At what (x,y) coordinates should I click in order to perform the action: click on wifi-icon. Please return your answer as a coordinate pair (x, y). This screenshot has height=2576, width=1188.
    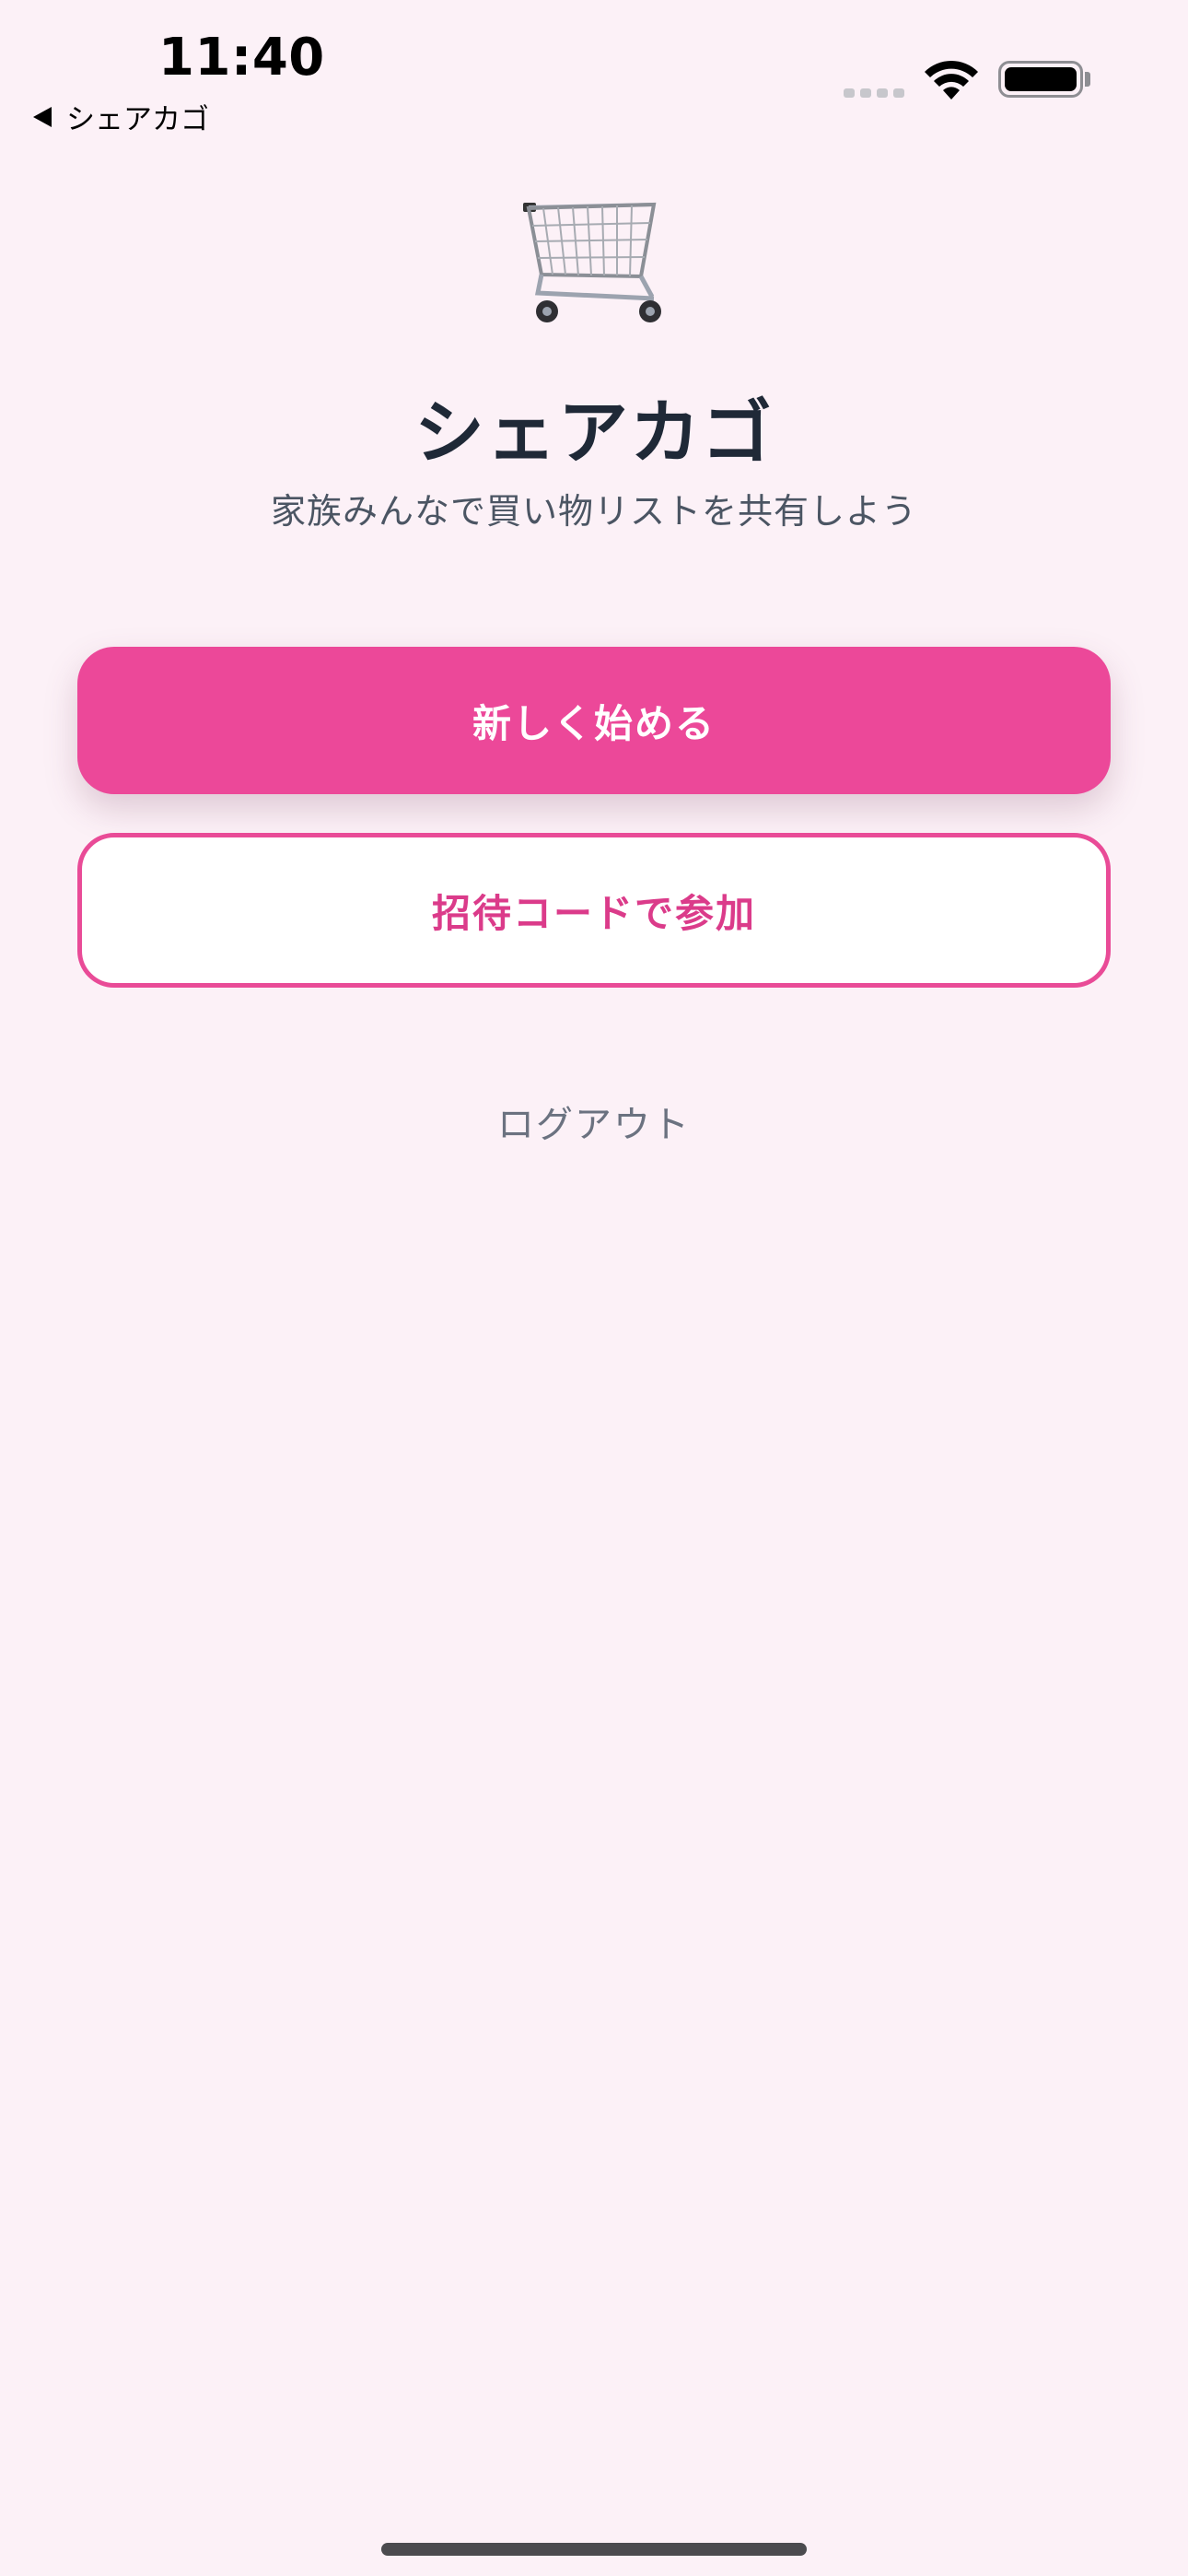
    Looking at the image, I should click on (951, 80).